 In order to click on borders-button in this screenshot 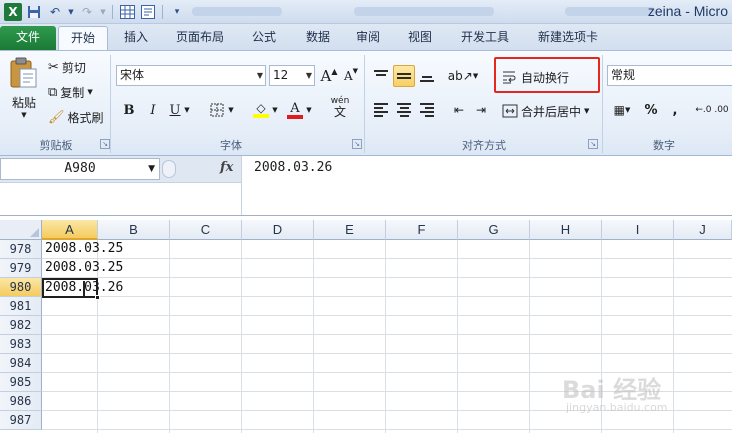, I will do `click(217, 110)`.